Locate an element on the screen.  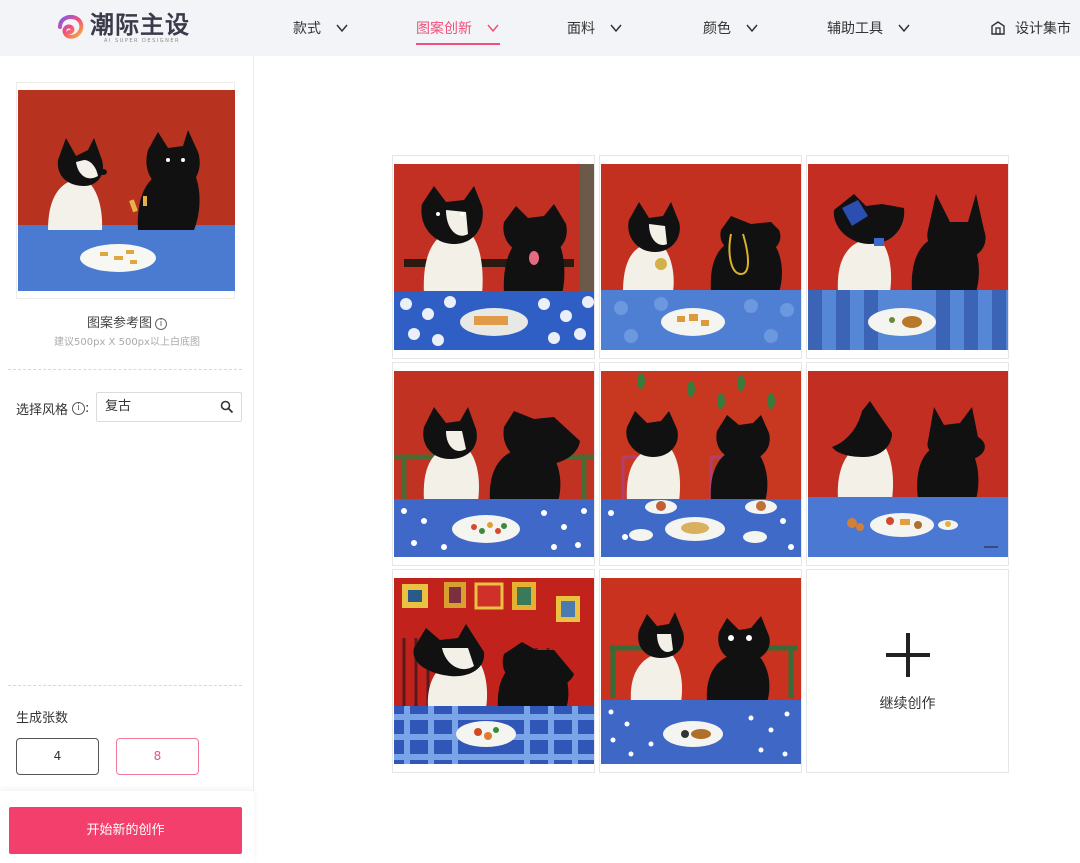
store-icon is located at coordinates (998, 28).